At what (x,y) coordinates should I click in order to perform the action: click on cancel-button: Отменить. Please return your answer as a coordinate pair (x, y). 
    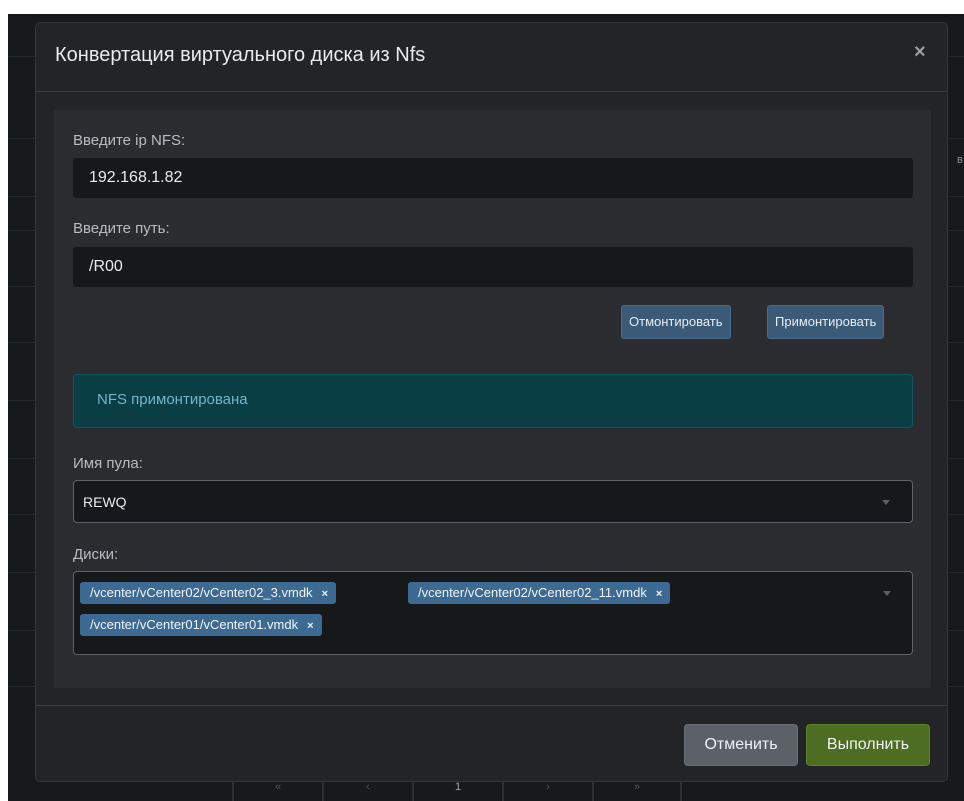
    Looking at the image, I should click on (741, 745).